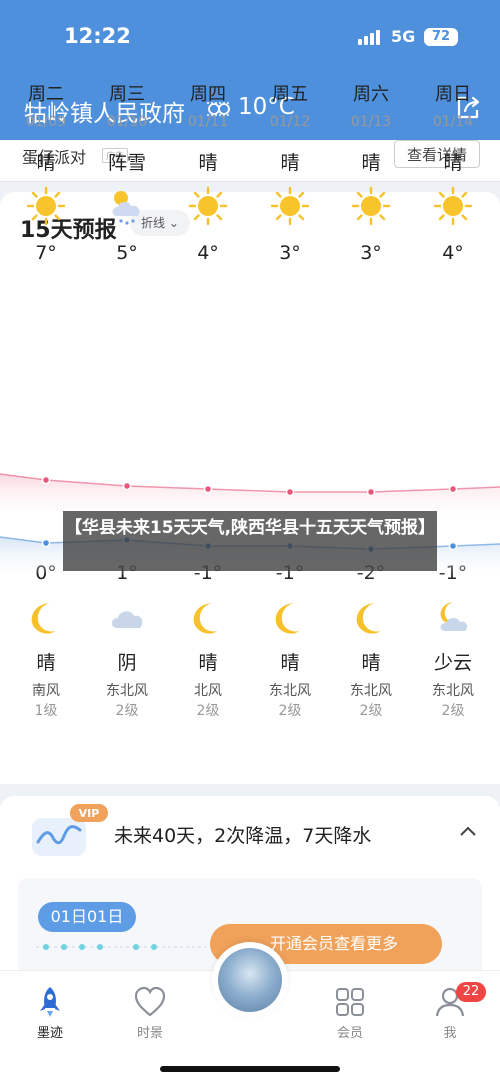 The height and width of the screenshot is (1083, 500). Describe the element at coordinates (250, 1069) in the screenshot. I see `home-indicator` at that location.